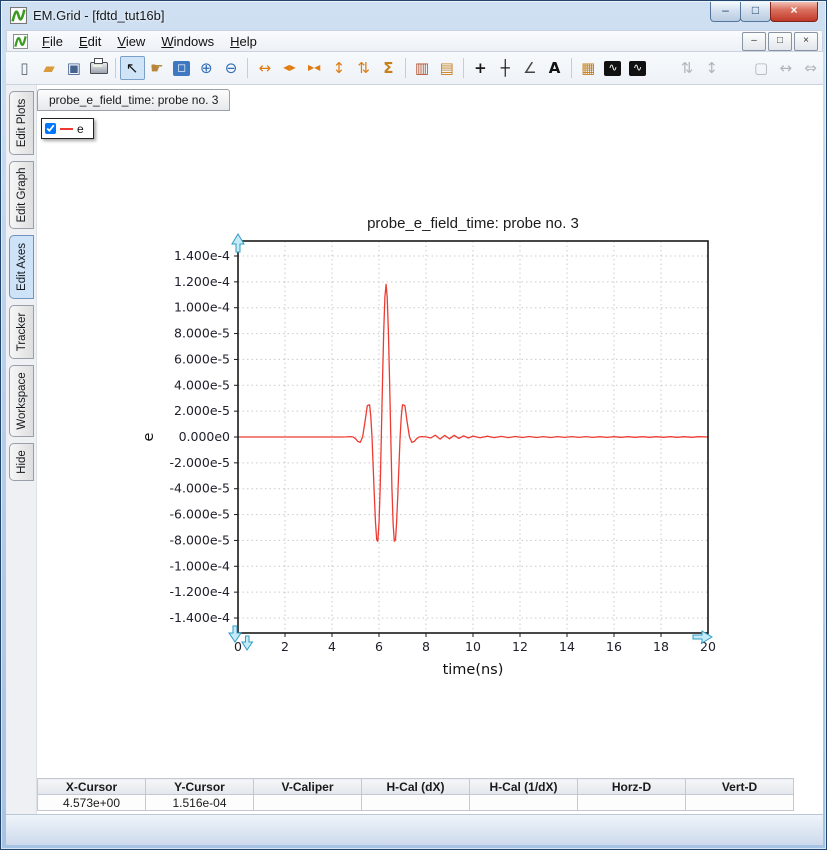 This screenshot has width=827, height=850. What do you see at coordinates (794, 12) in the screenshot?
I see `close-button: ×` at bounding box center [794, 12].